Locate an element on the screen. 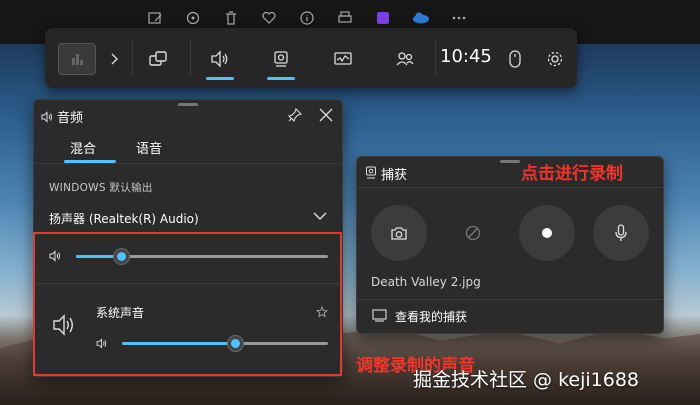 The height and width of the screenshot is (405, 700). widget-icon is located at coordinates (77, 59).